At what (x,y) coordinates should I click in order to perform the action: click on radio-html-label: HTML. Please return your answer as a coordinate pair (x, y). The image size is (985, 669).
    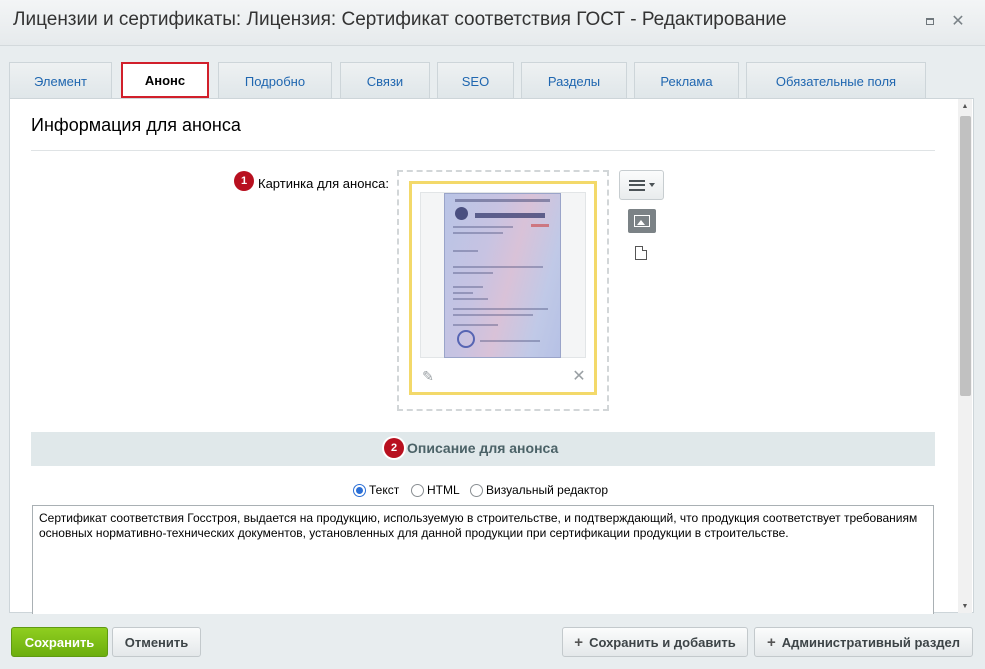
    Looking at the image, I should click on (443, 490).